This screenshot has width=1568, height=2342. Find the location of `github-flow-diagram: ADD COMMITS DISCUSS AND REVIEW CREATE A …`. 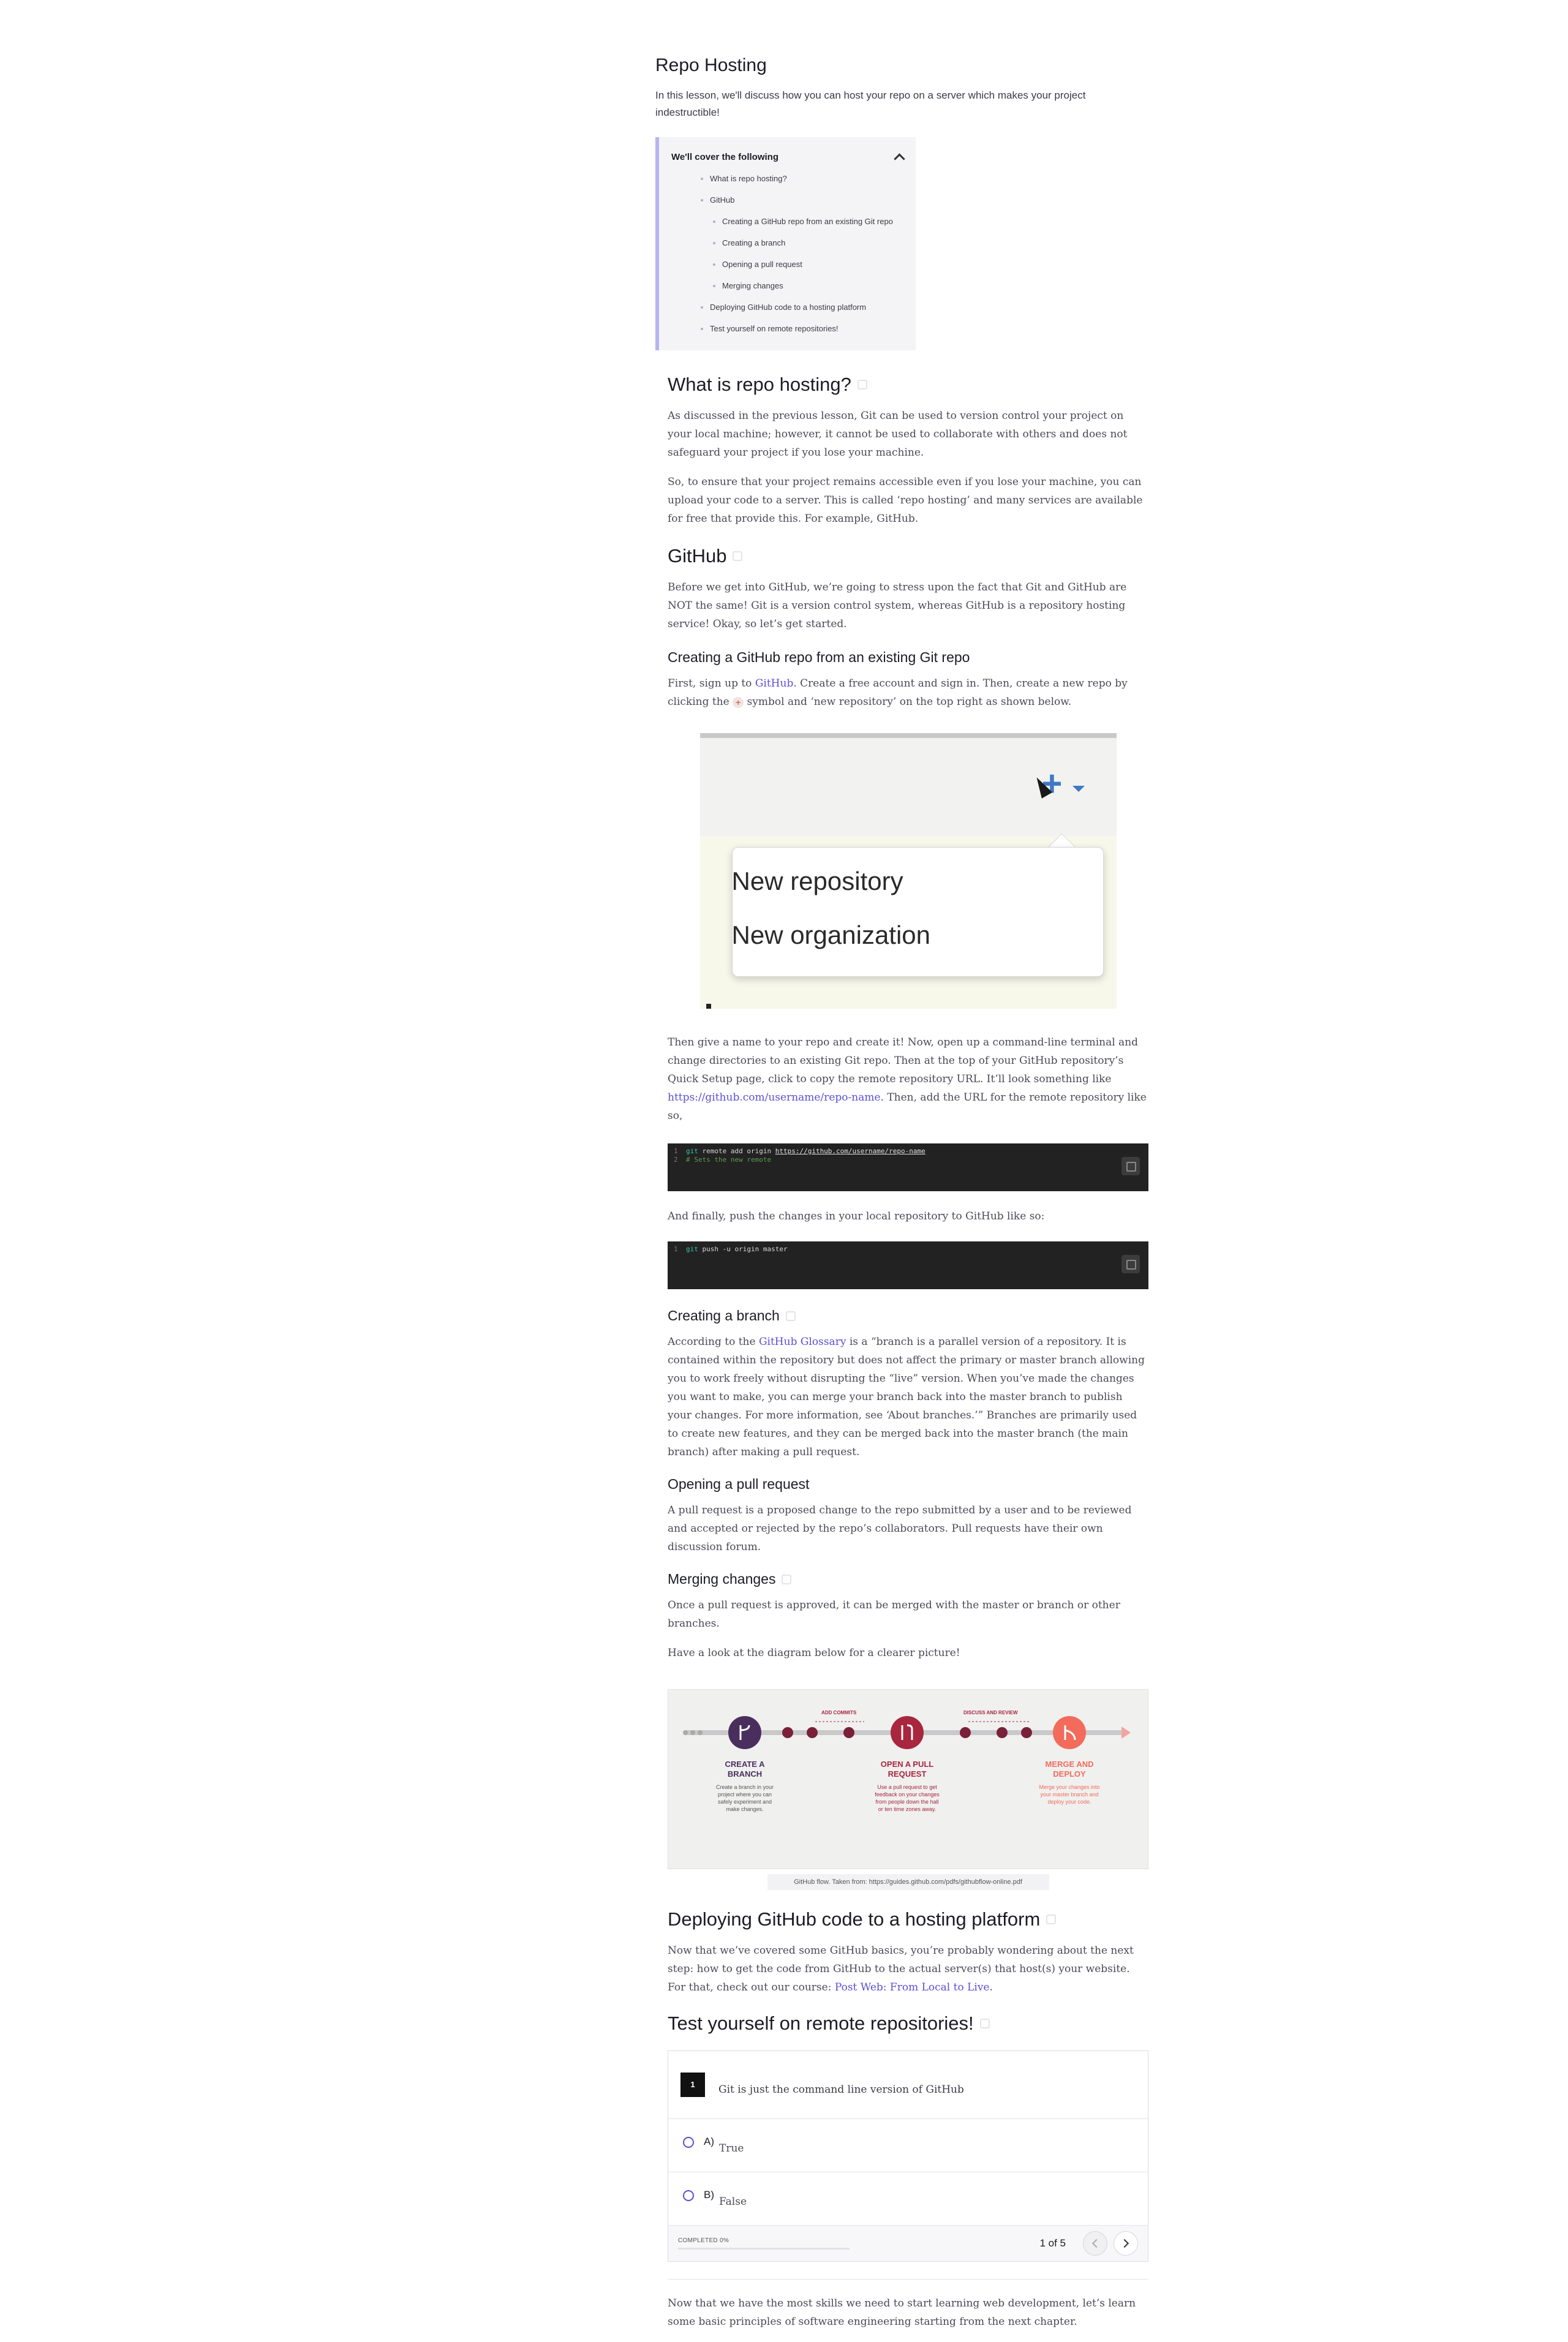

github-flow-diagram: ADD COMMITS DISCUSS AND REVIEW CREATE A … is located at coordinates (908, 1779).